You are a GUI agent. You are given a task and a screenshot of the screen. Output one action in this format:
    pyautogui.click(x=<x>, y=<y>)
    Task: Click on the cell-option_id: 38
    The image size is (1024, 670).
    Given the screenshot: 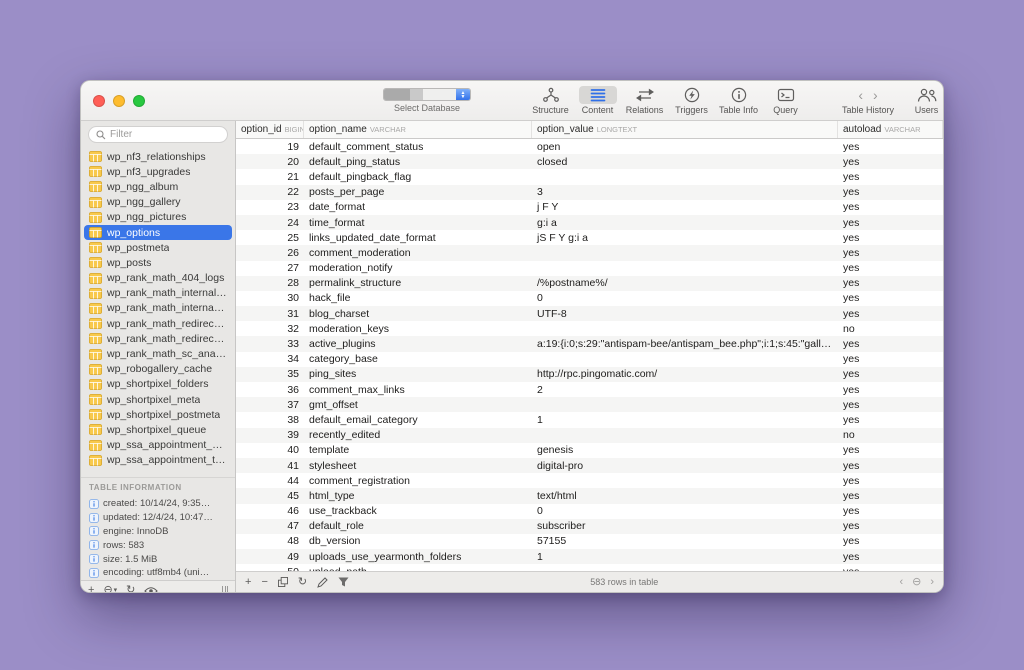 What is the action you would take?
    pyautogui.click(x=270, y=420)
    